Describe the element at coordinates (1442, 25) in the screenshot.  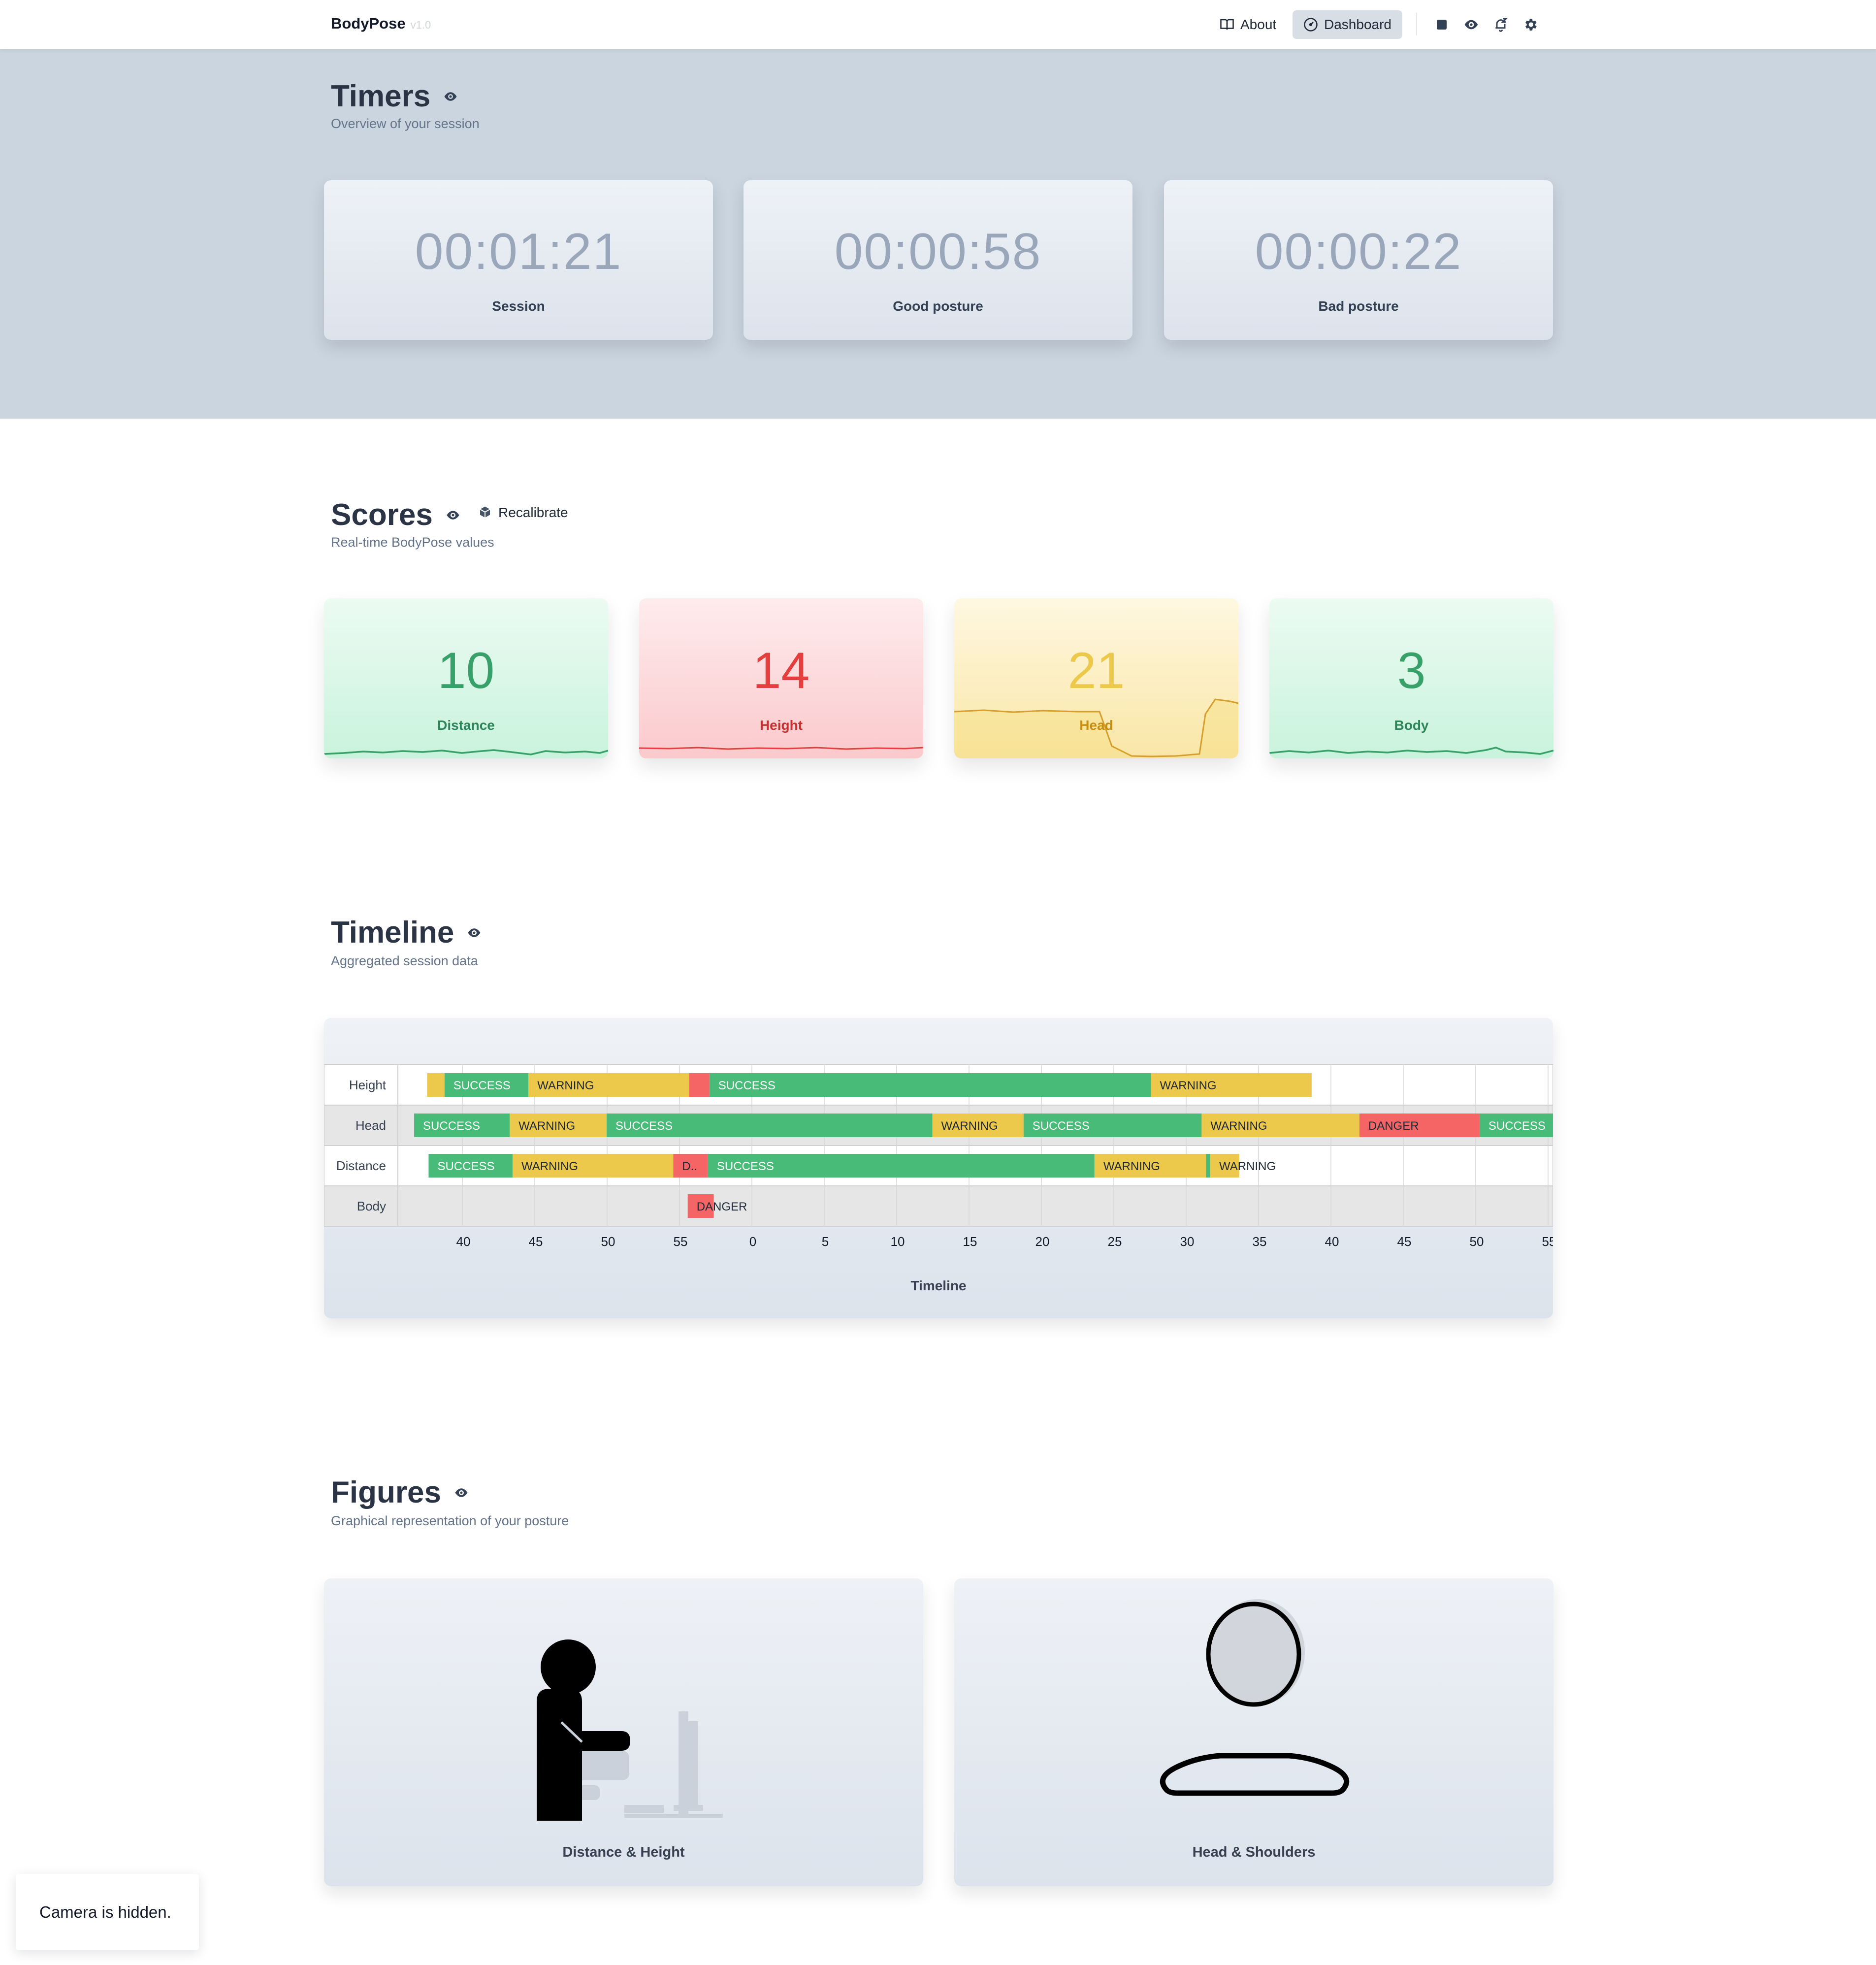
I see `stop-icon` at that location.